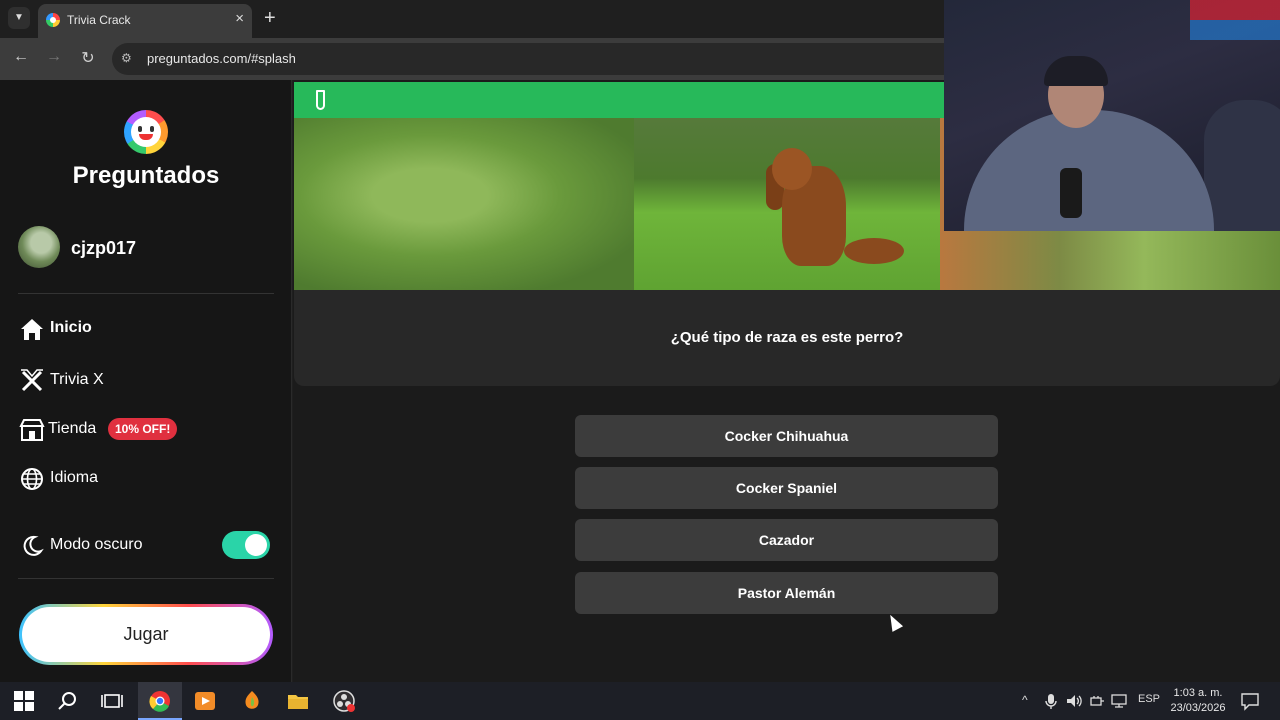 This screenshot has height=720, width=1280. I want to click on trivia-x-icon, so click(32, 380).